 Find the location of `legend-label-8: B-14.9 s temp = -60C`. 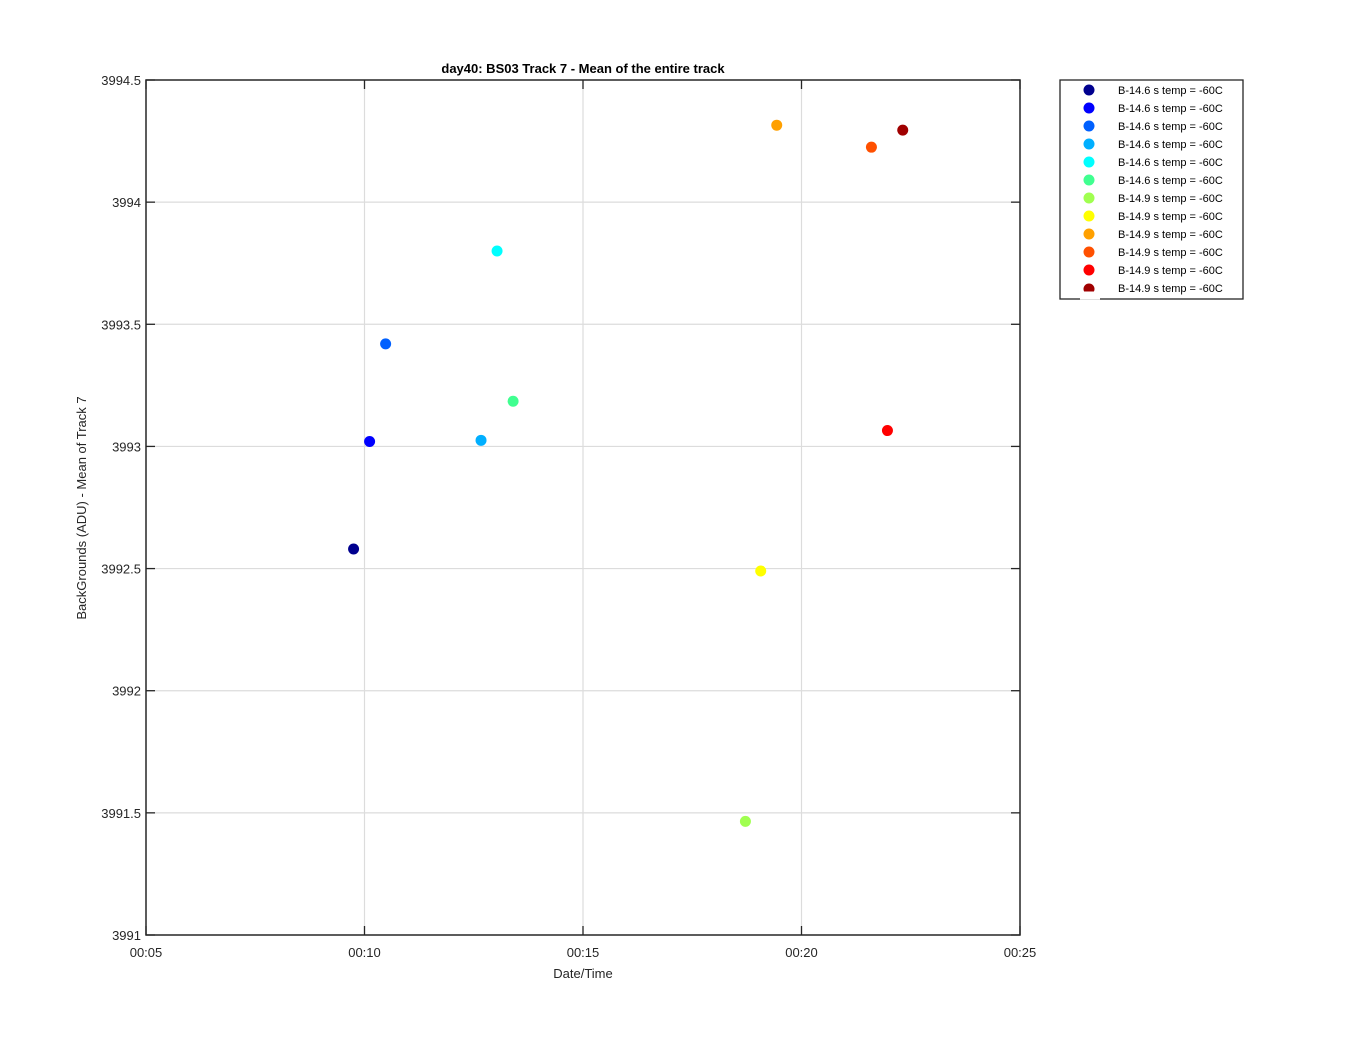

legend-label-8: B-14.9 s temp = -60C is located at coordinates (1170, 217).